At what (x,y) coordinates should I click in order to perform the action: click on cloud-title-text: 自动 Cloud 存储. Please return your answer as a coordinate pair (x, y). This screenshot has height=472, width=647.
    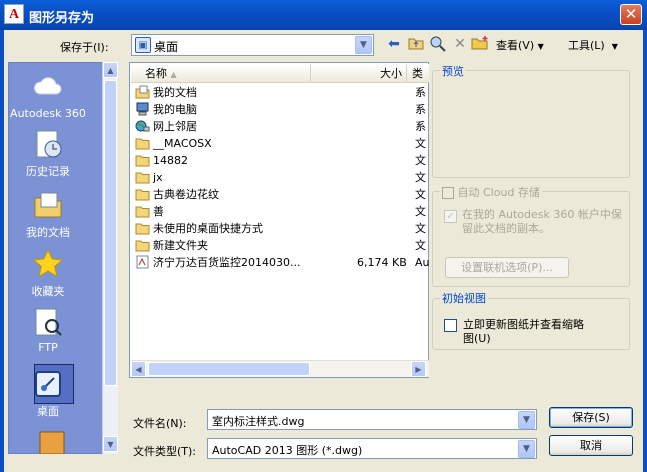
    Looking at the image, I should click on (498, 192).